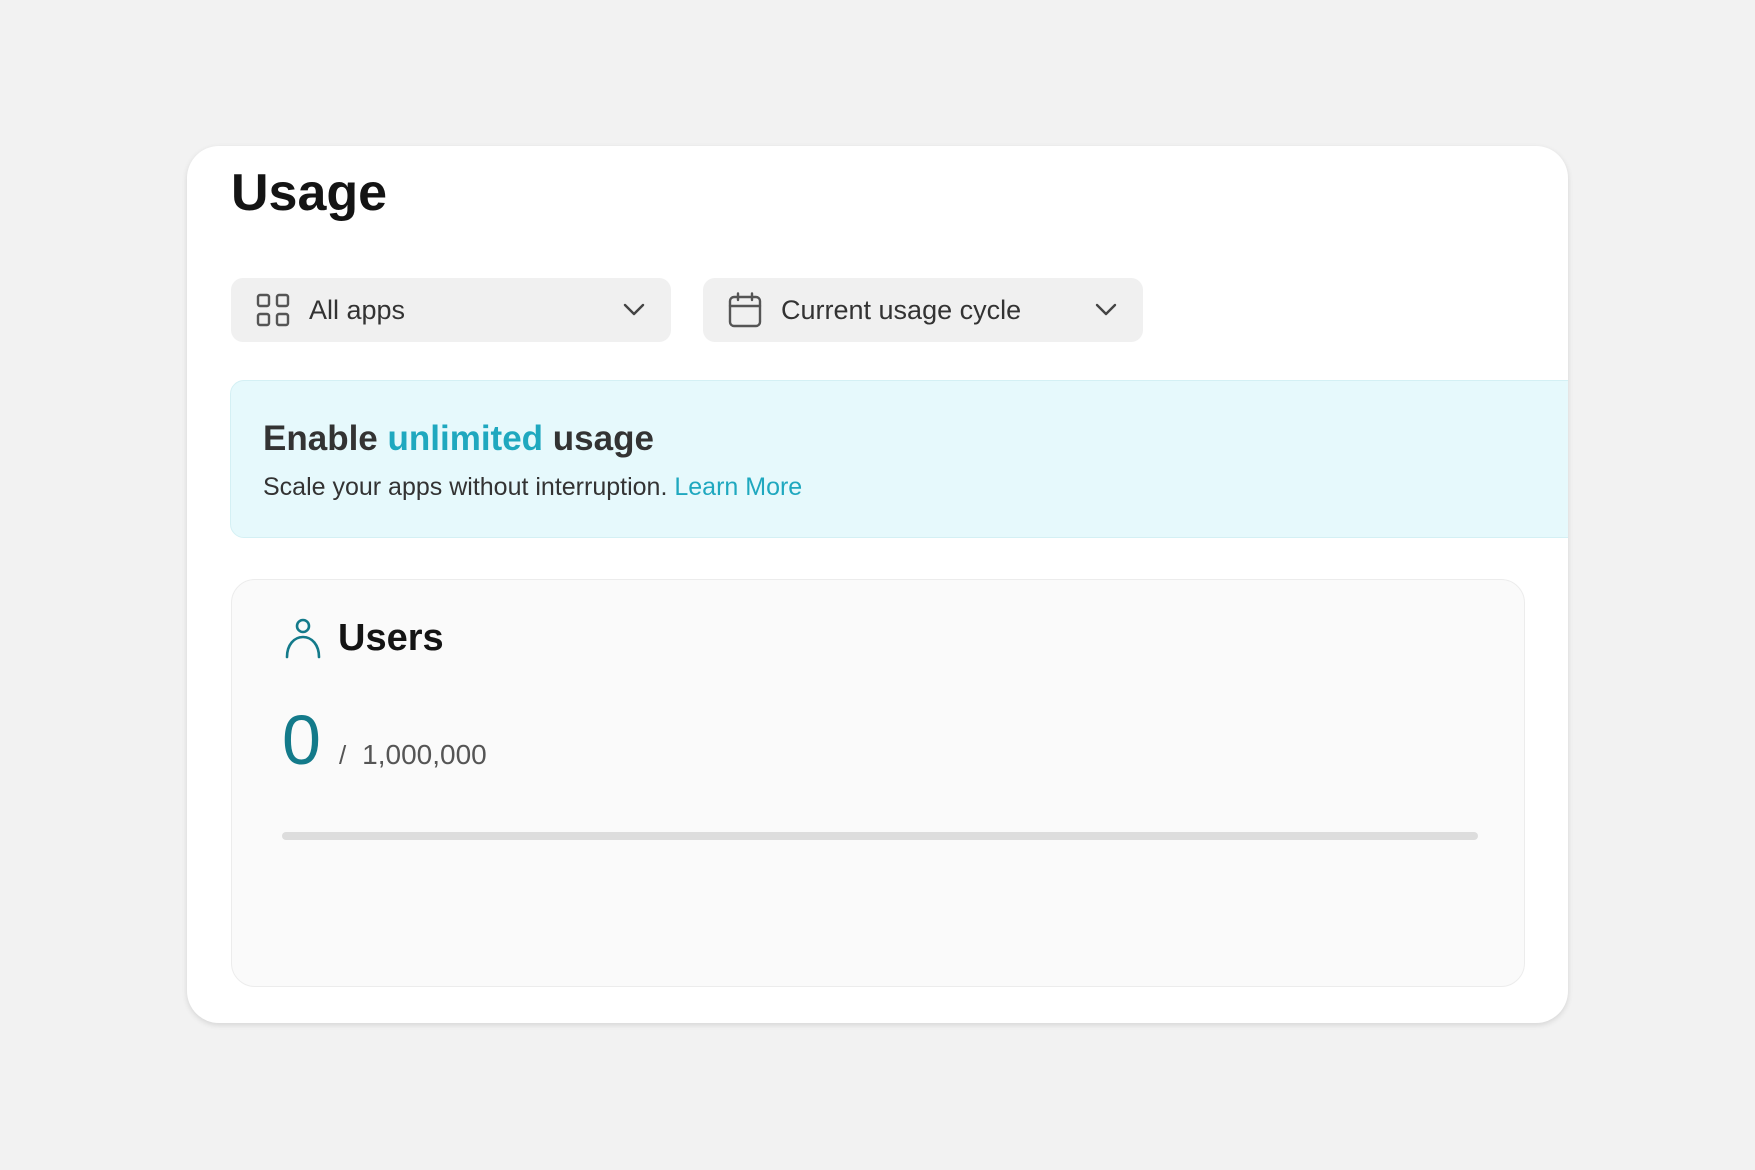  I want to click on banner-description: Scale your apps without interruption., so click(465, 487).